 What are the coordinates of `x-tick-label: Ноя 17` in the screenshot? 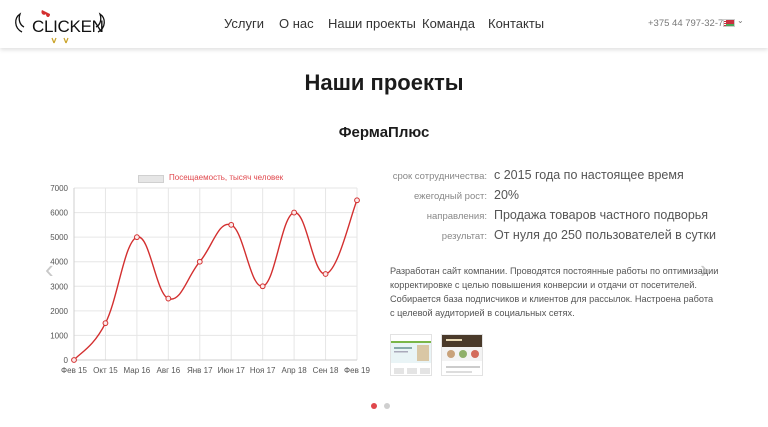 It's located at (263, 370).